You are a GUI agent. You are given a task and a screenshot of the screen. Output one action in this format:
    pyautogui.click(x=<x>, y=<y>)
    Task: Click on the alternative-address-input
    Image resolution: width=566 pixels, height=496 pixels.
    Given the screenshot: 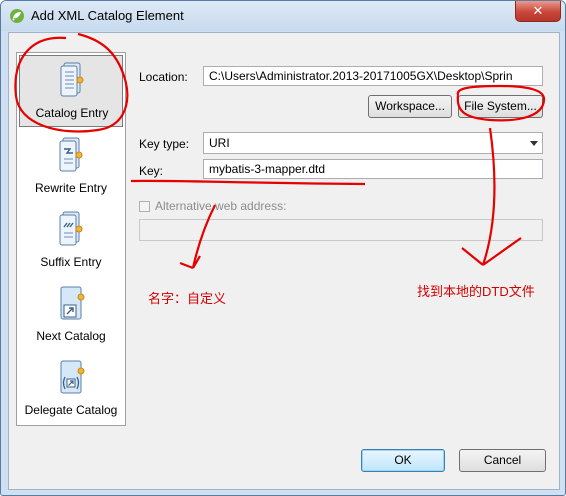 What is the action you would take?
    pyautogui.click(x=341, y=230)
    